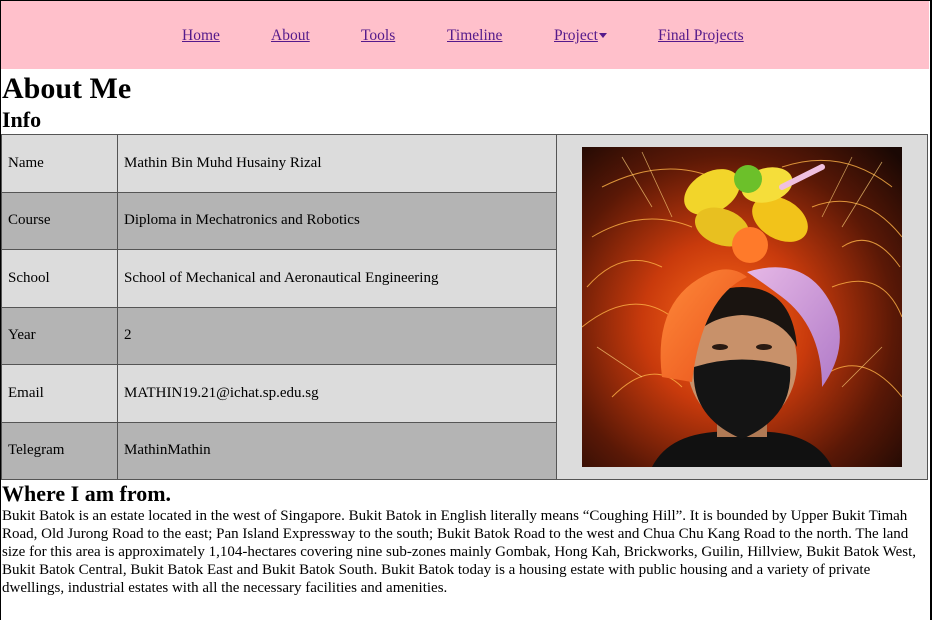 This screenshot has width=932, height=620. What do you see at coordinates (201, 36) in the screenshot?
I see `nav-link-home: Home` at bounding box center [201, 36].